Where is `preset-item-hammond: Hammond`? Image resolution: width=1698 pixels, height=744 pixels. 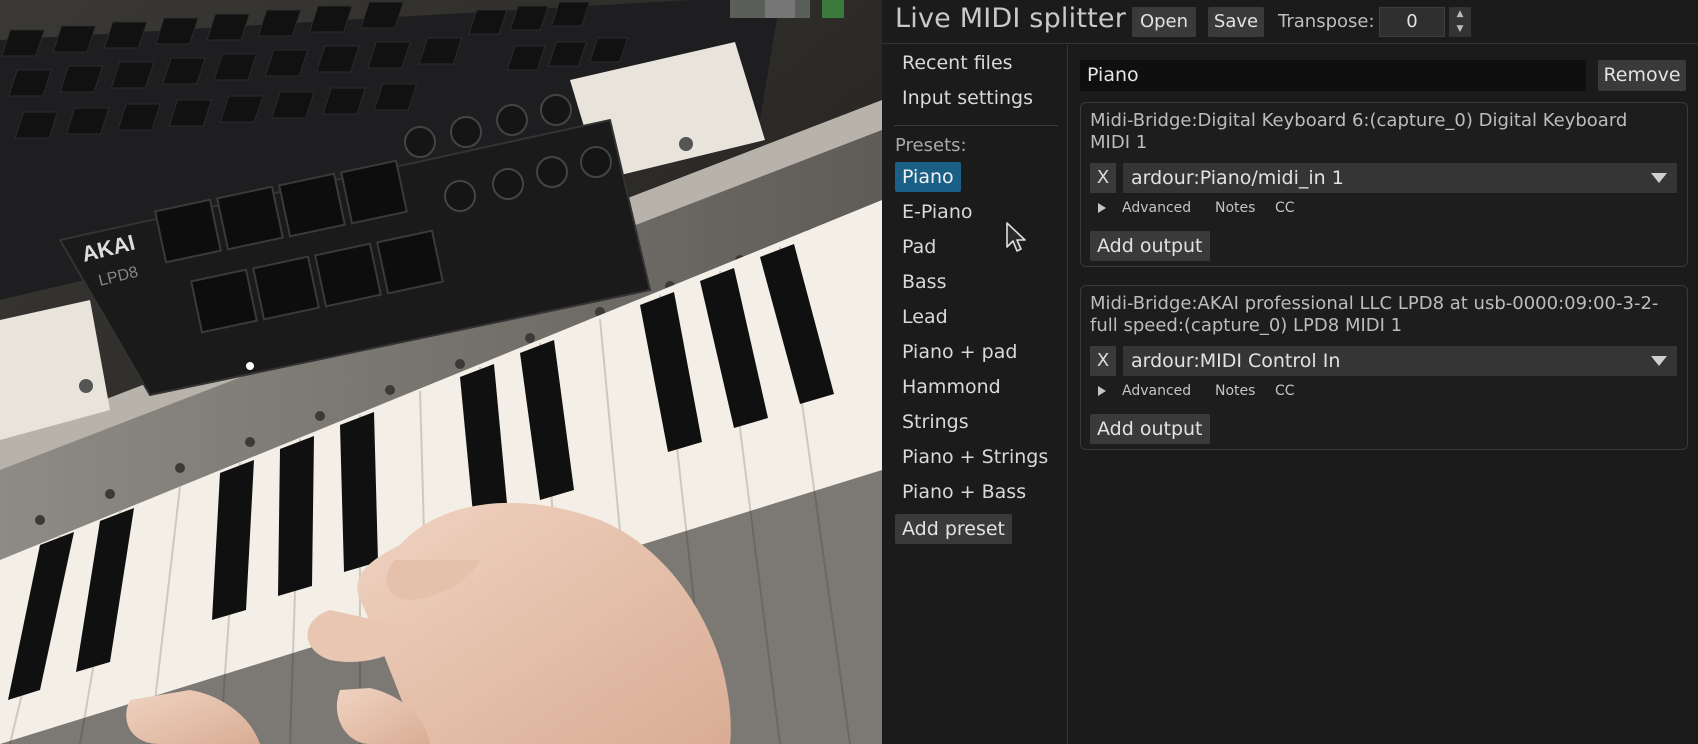
preset-item-hammond: Hammond is located at coordinates (951, 387).